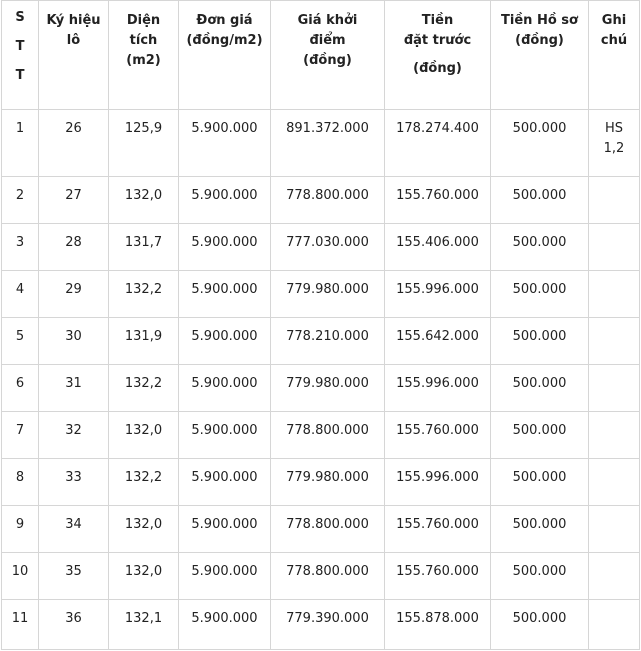 This screenshot has width=641, height=651. I want to click on cell-gia-khoi-diem: 778.210.000, so click(327, 341).